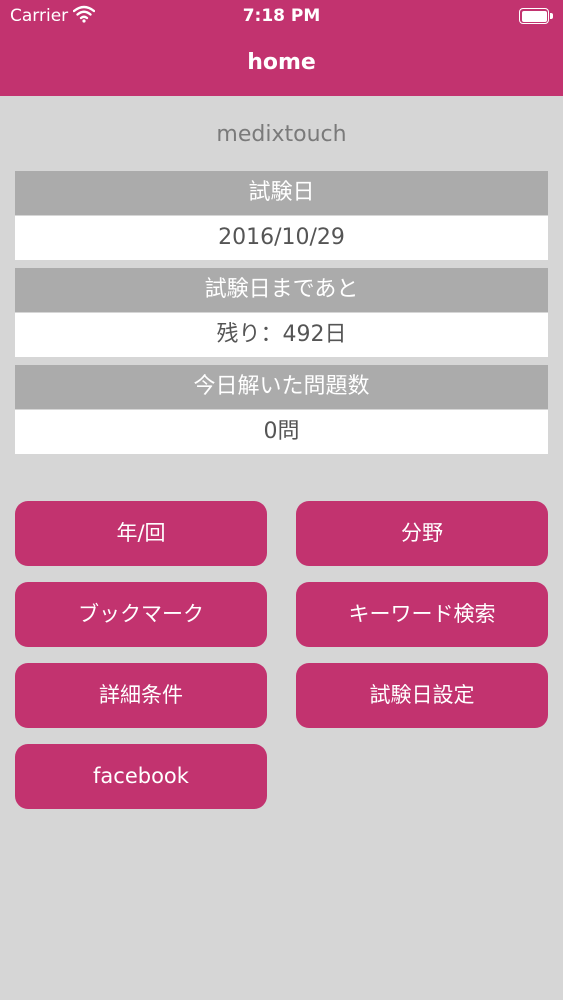  What do you see at coordinates (281, 238) in the screenshot?
I see `exam-date-value: 2016/10/29` at bounding box center [281, 238].